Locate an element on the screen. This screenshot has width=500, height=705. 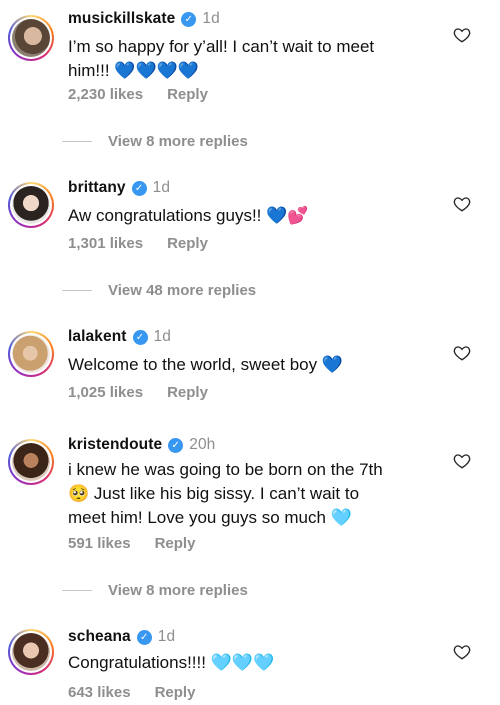
likes-count: 591 likes is located at coordinates (99, 543).